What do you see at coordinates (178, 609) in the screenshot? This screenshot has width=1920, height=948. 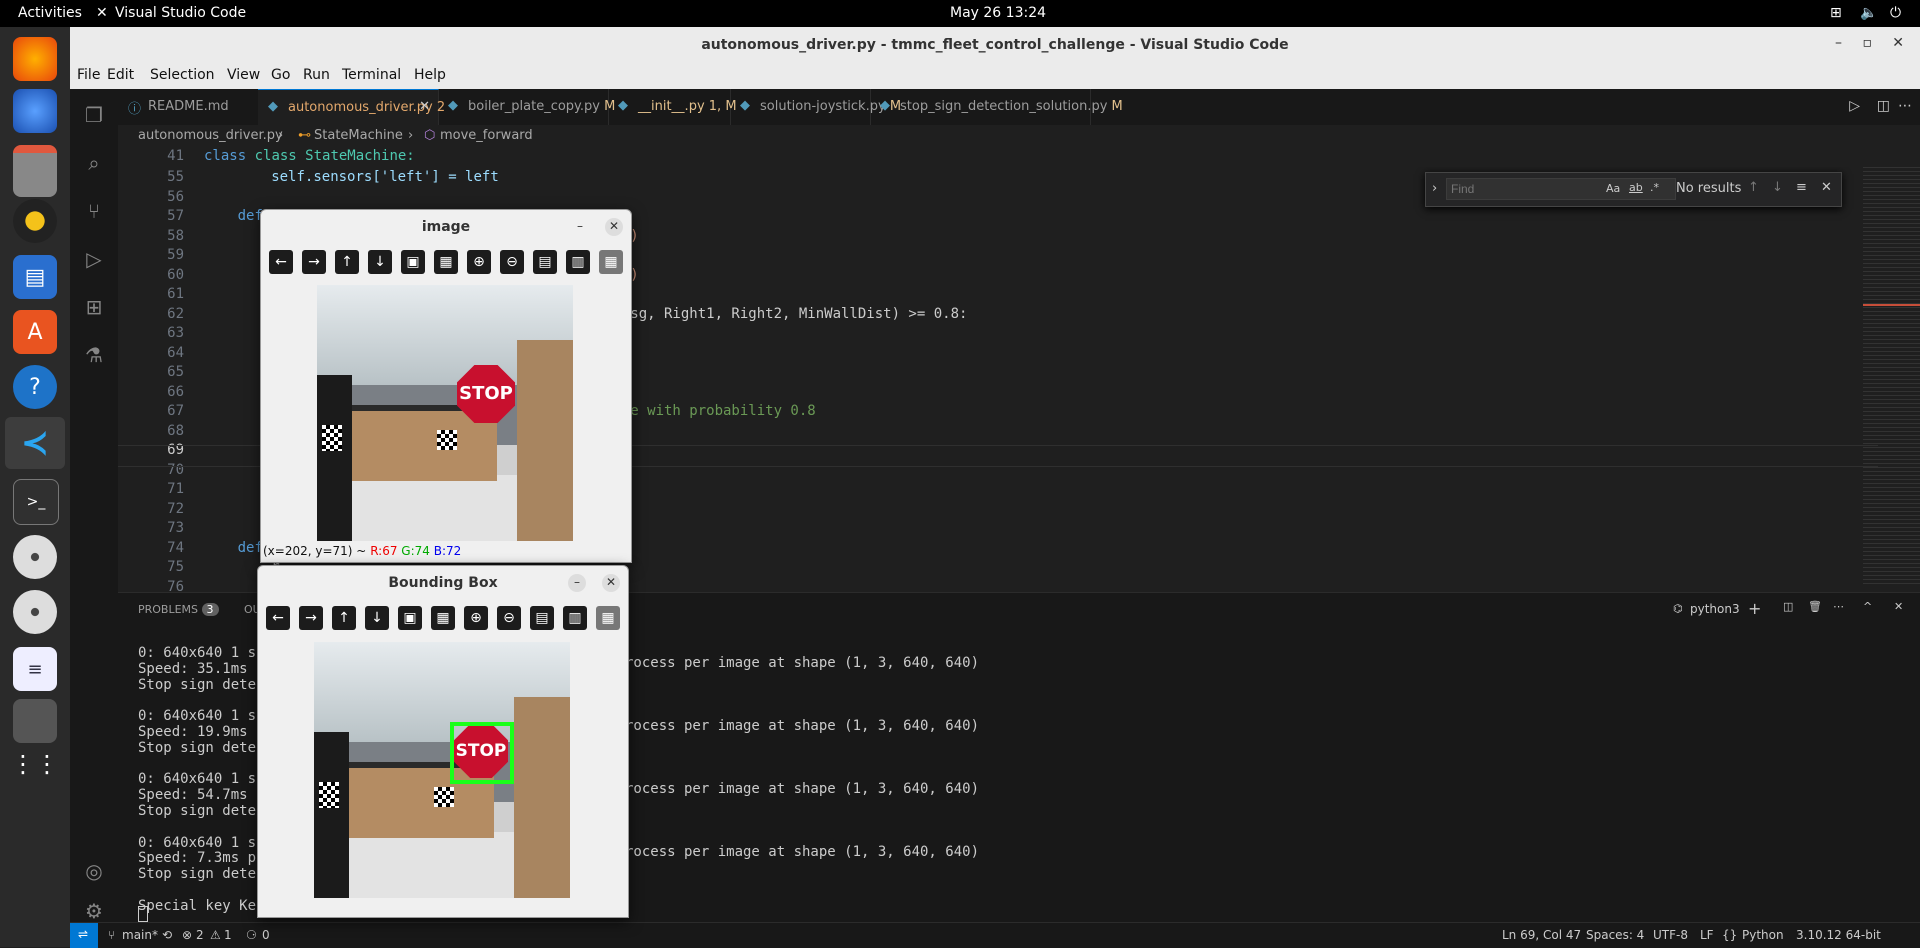 I see `problems-tab: PROBLEMS 3` at bounding box center [178, 609].